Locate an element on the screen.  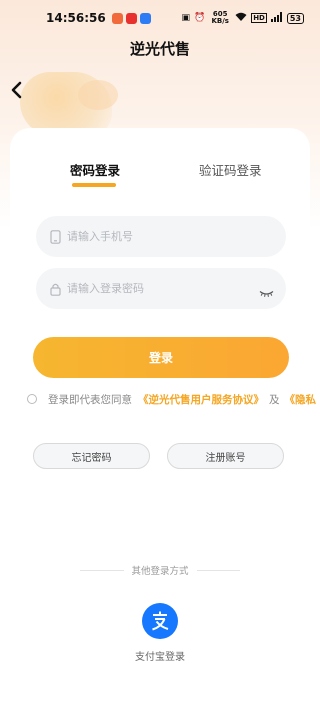
tab-password-login: 密码登录 is located at coordinates (95, 169).